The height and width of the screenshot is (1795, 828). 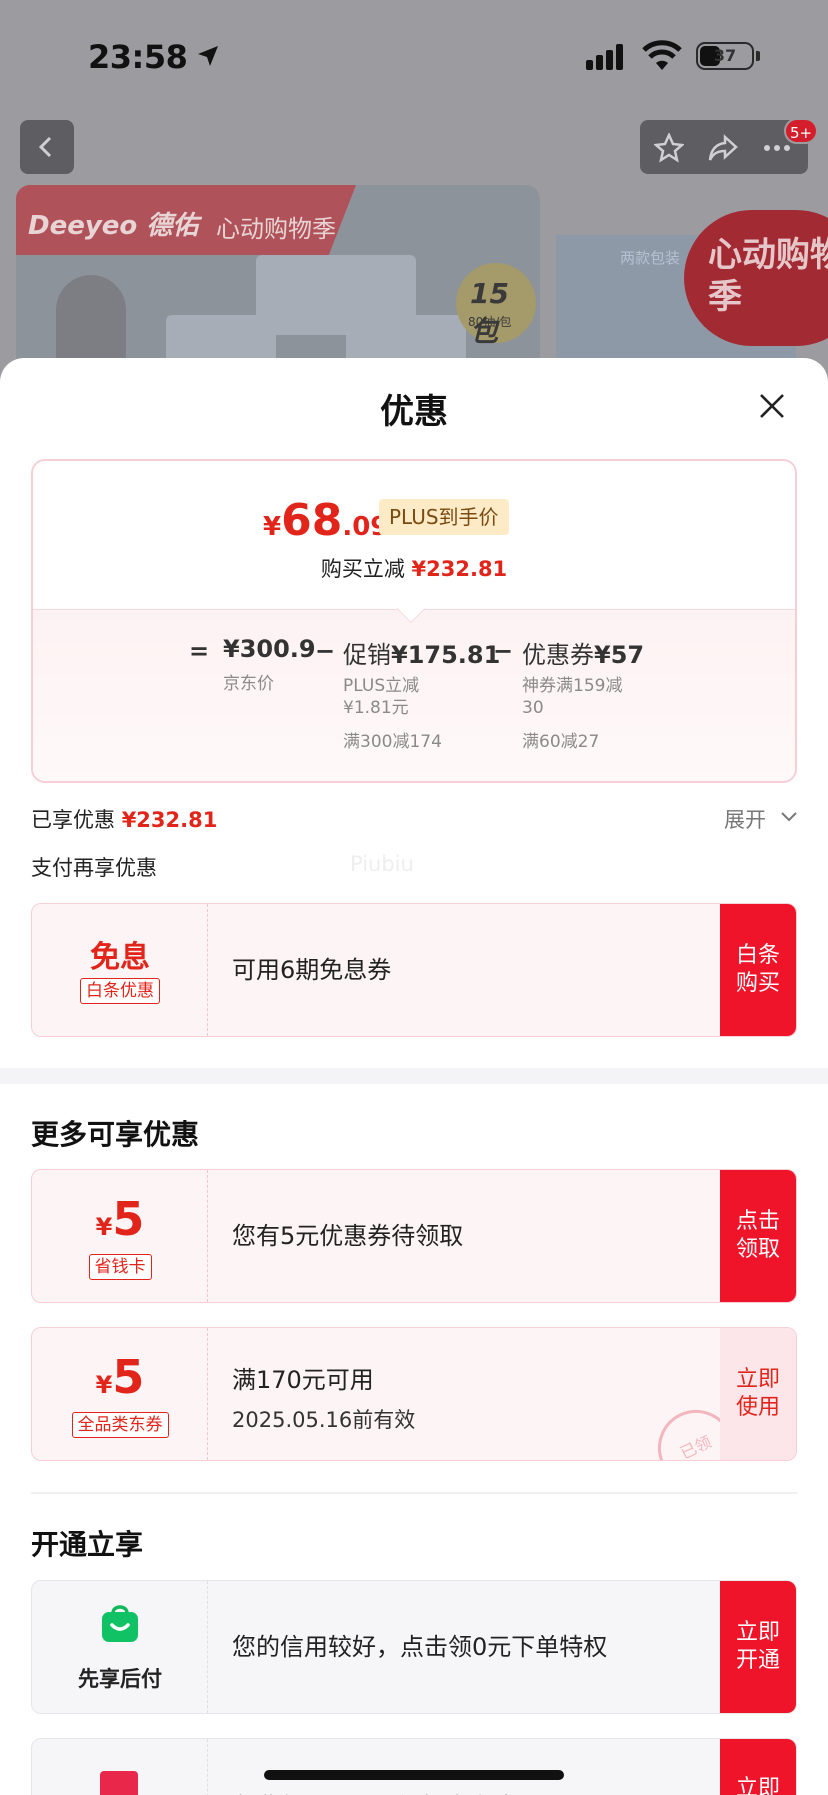 I want to click on message-count-badge: 5+, so click(x=801, y=131).